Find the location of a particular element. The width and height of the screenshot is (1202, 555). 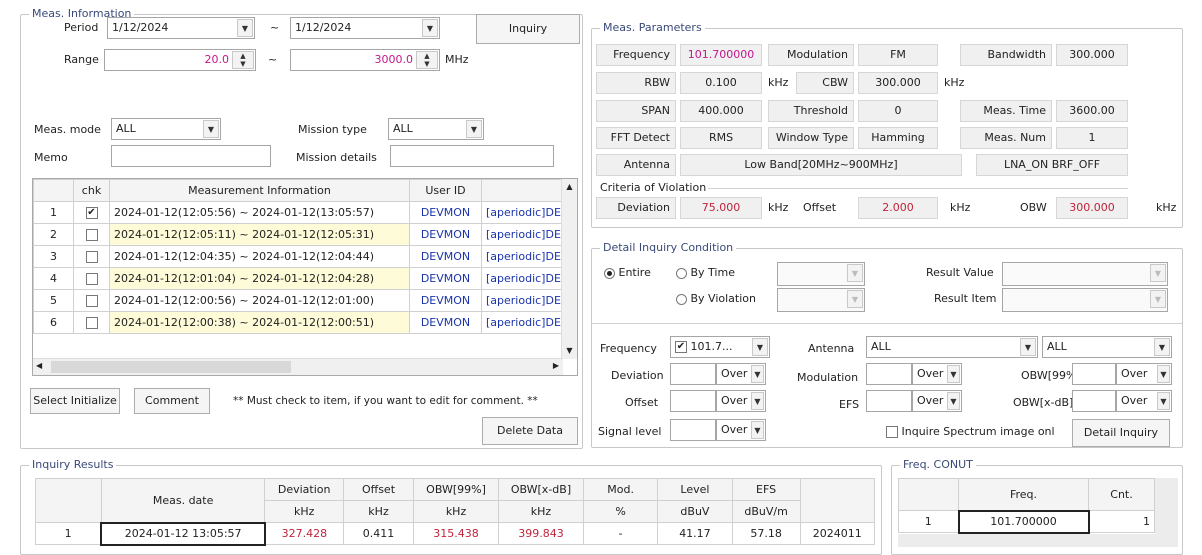

checkbox-icon is located at coordinates (892, 432).